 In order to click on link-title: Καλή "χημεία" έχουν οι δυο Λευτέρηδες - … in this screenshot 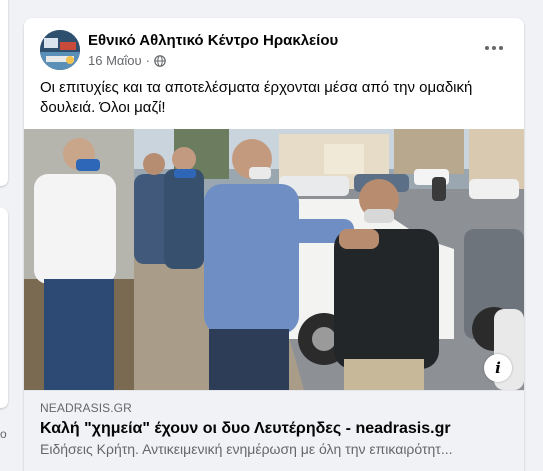, I will do `click(274, 429)`.